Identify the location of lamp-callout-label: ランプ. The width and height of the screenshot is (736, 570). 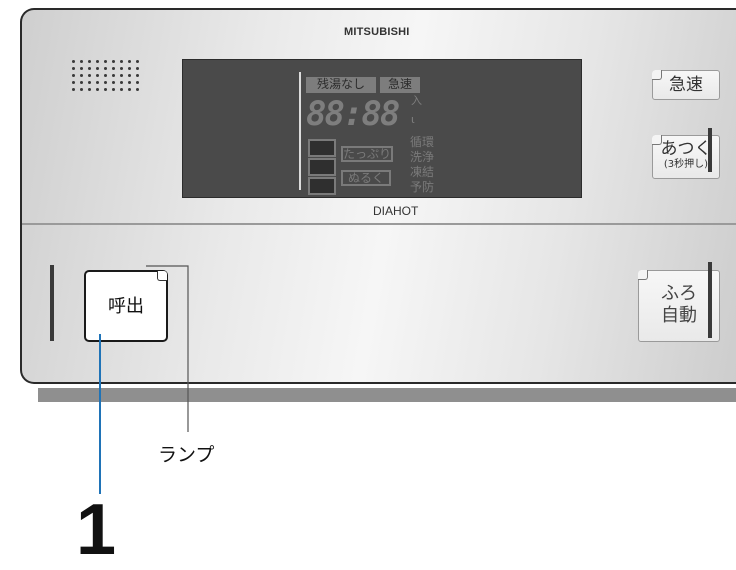
(186, 455).